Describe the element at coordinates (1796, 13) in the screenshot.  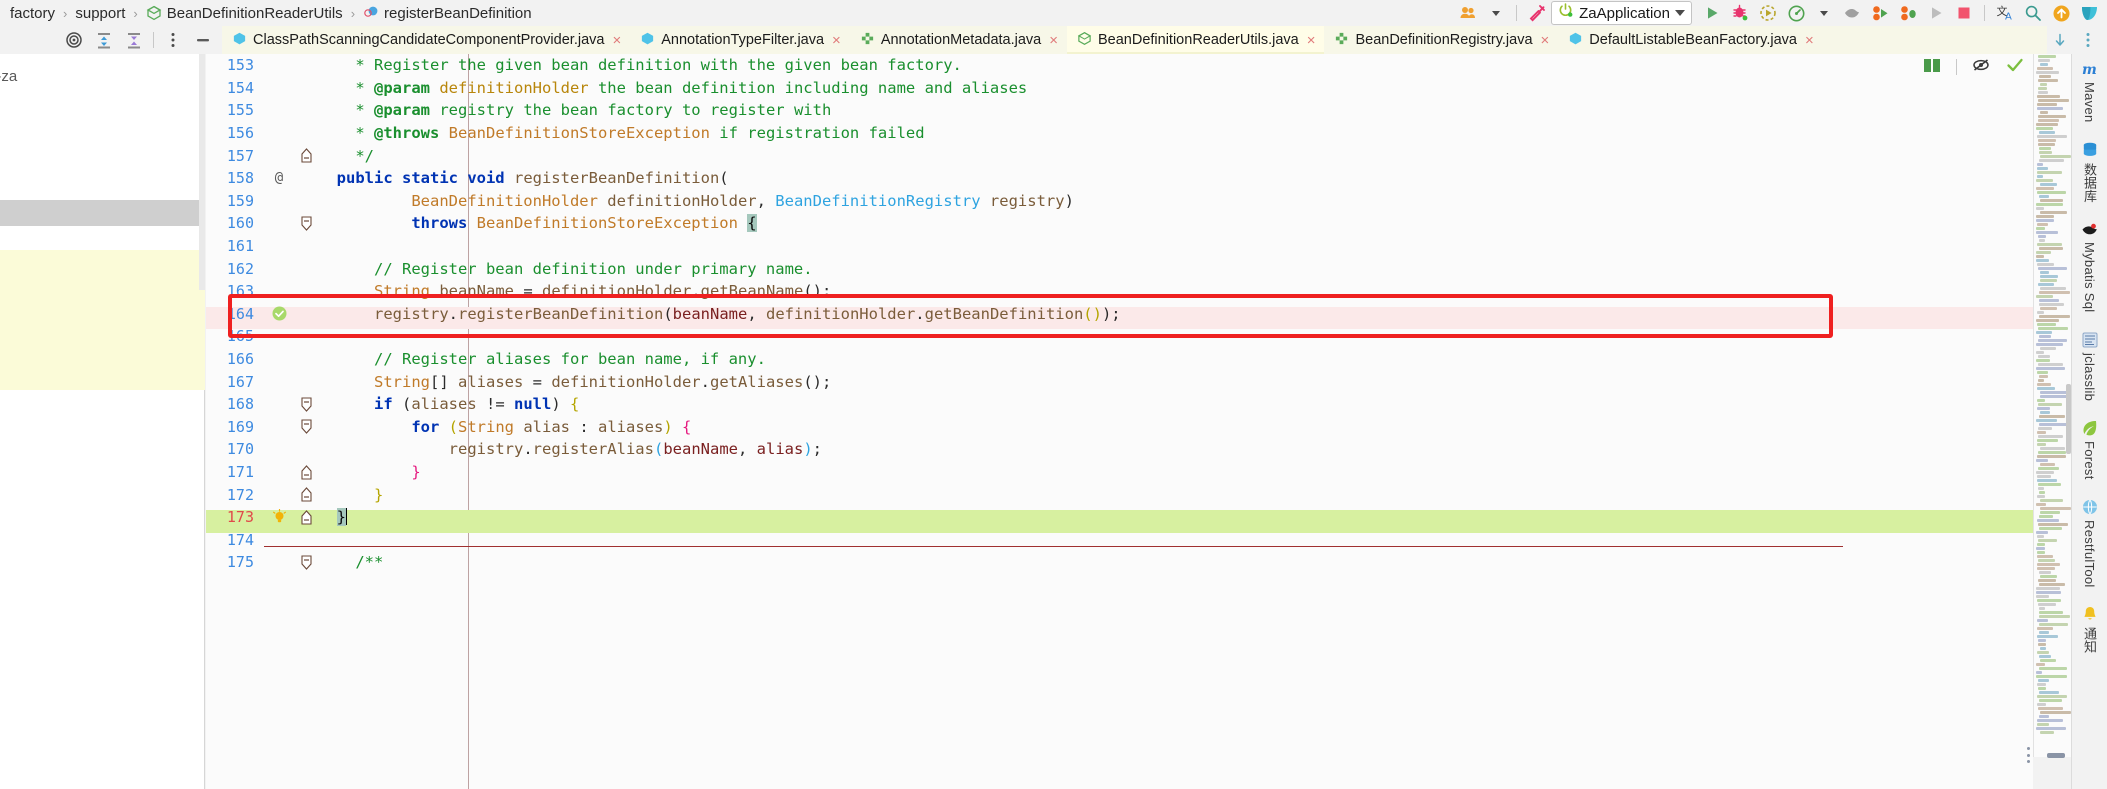
I see `profiler-button` at that location.